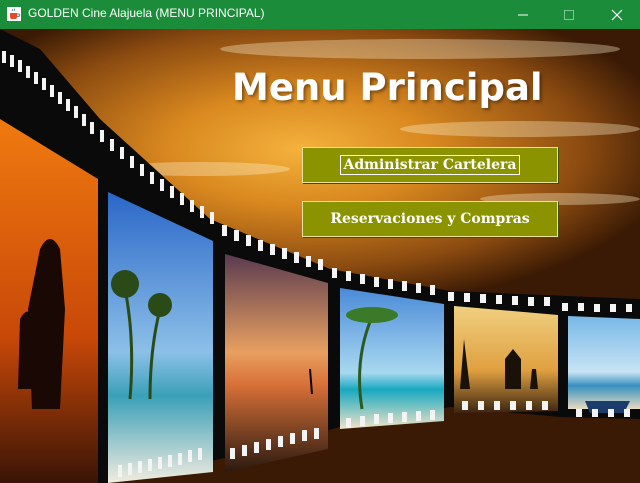  I want to click on window-title: GOLDEN Cine Alajuela (MENU PRINCIPAL), so click(146, 13).